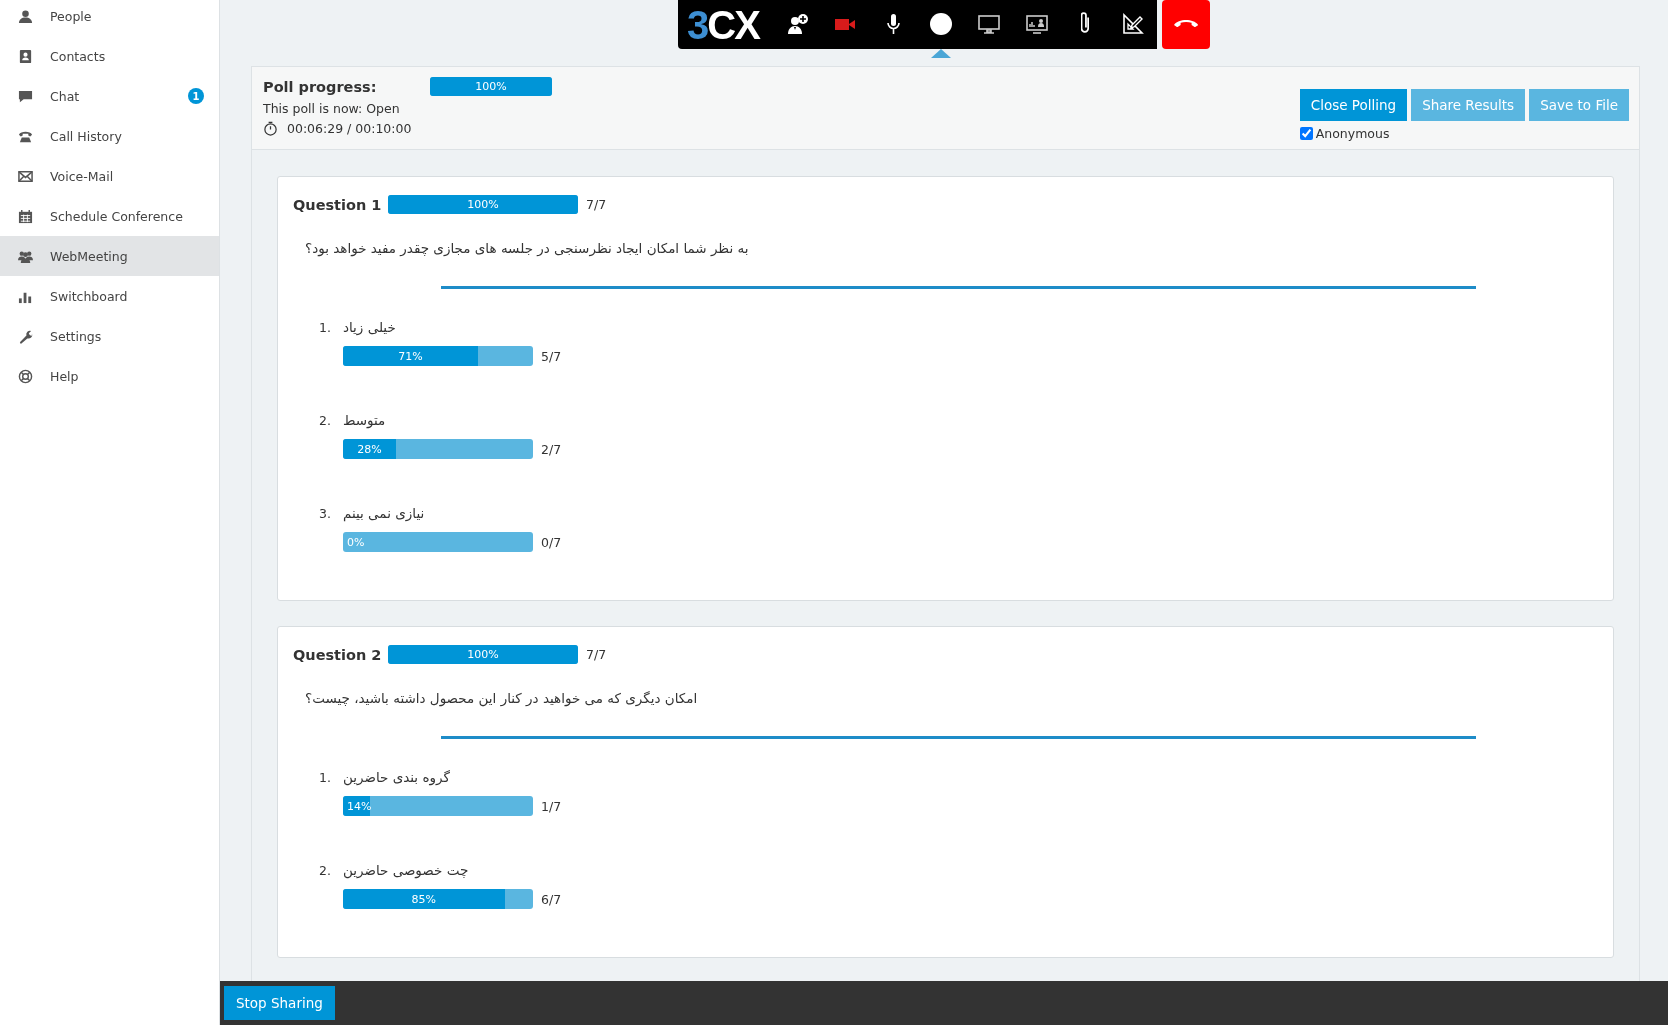  What do you see at coordinates (551, 806) in the screenshot?
I see `vote-count: 1/7` at bounding box center [551, 806].